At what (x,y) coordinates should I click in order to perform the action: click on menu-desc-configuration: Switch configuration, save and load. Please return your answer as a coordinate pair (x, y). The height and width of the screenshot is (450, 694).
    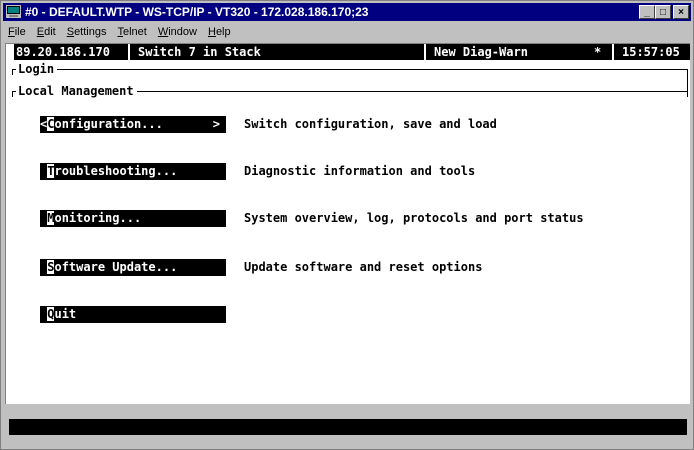
    Looking at the image, I should click on (370, 124).